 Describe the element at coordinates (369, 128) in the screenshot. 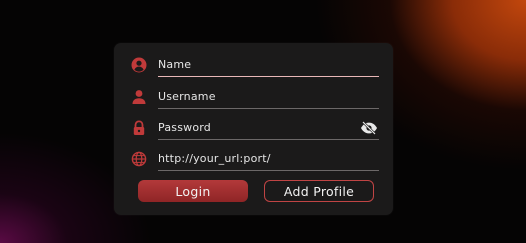

I see `eye-off-icon` at that location.